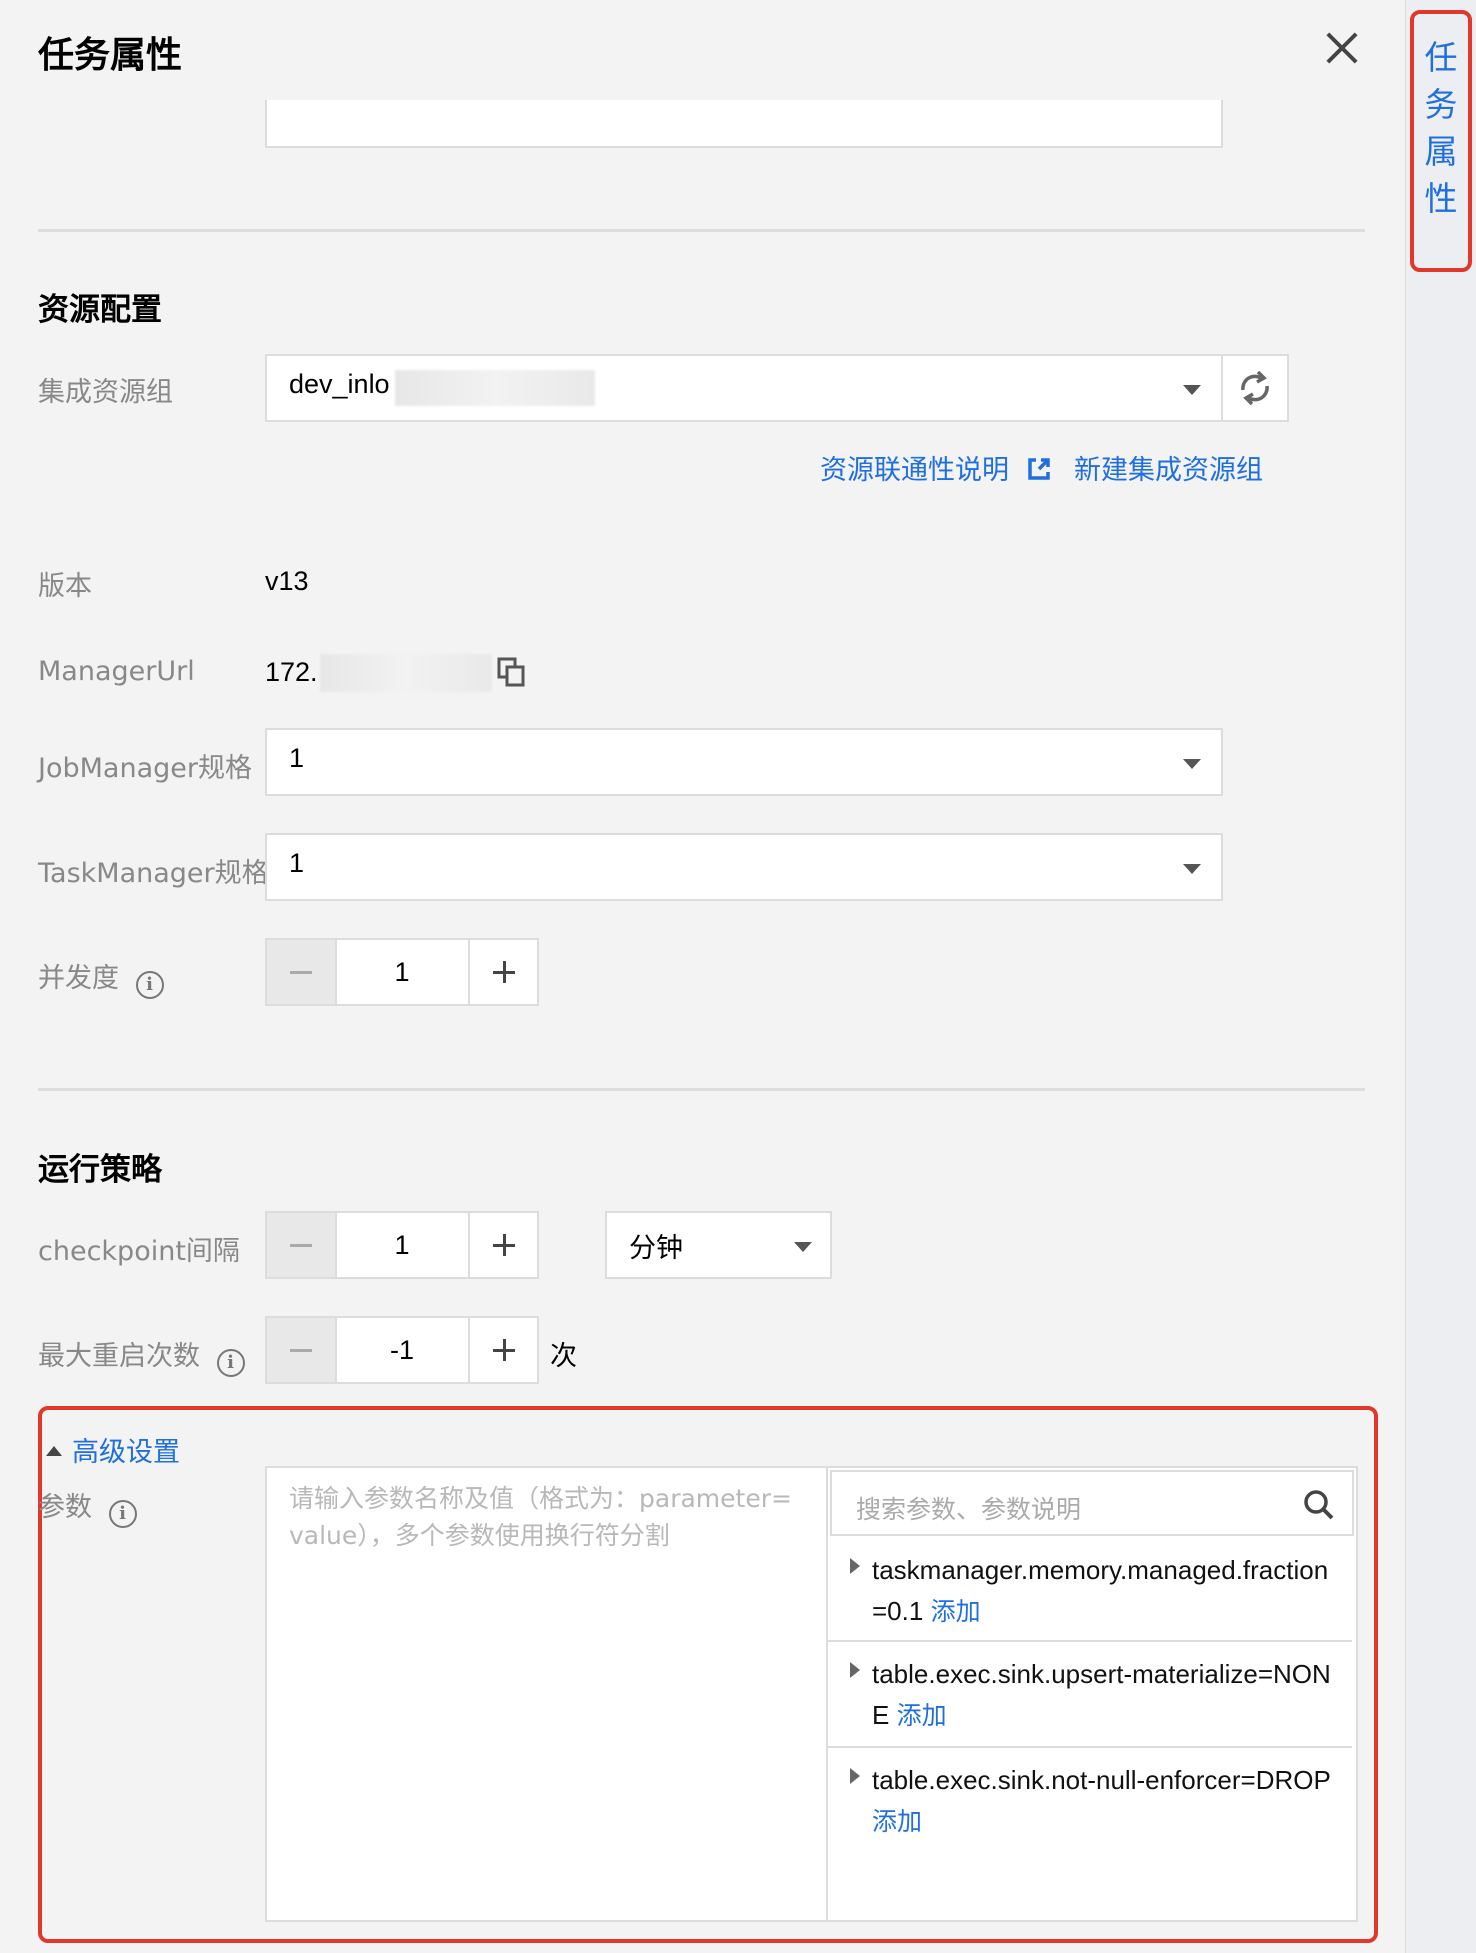 This screenshot has width=1476, height=1953. Describe the element at coordinates (126, 1452) in the screenshot. I see `advanced-settings-label: 高级设置` at that location.